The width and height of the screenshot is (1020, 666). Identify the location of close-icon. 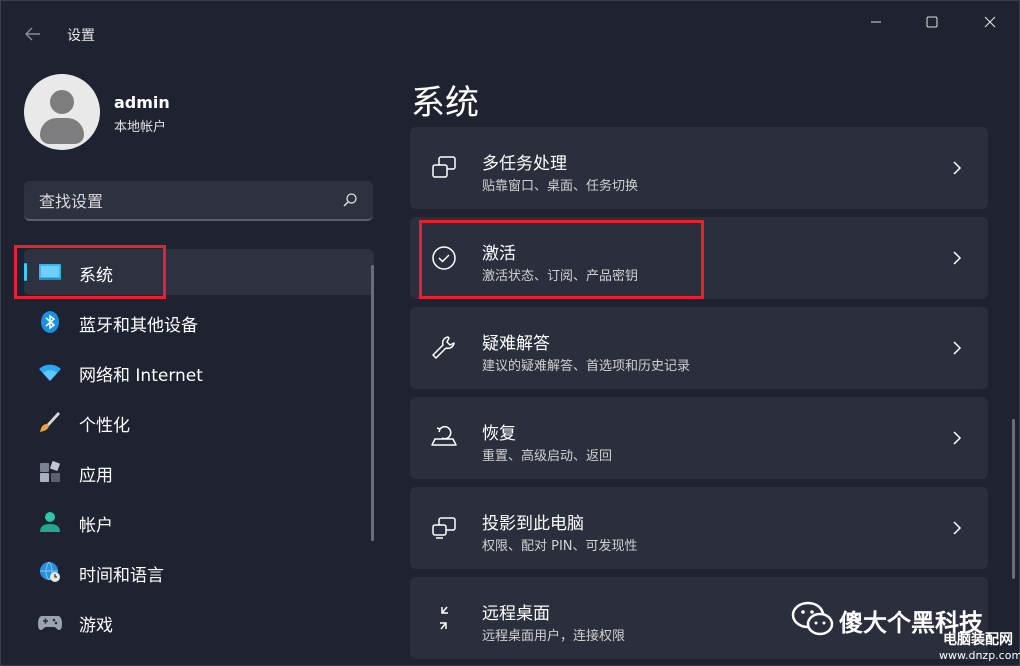
(990, 22).